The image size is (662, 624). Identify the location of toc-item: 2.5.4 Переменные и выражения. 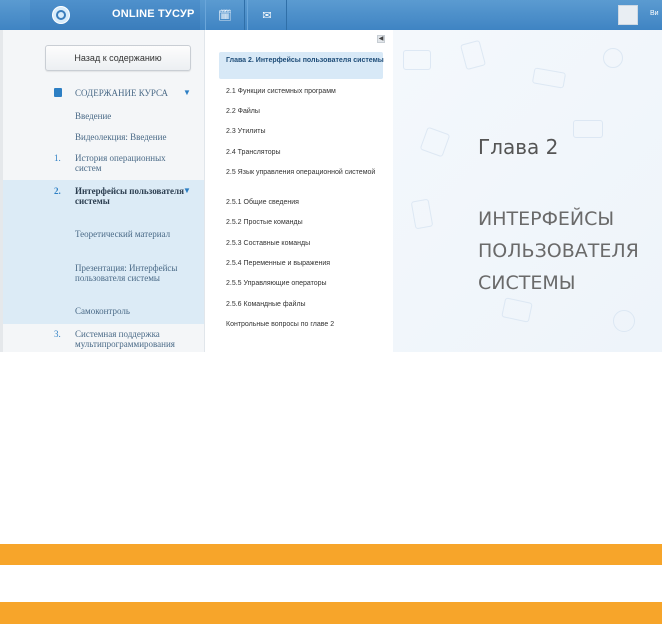
(306, 264).